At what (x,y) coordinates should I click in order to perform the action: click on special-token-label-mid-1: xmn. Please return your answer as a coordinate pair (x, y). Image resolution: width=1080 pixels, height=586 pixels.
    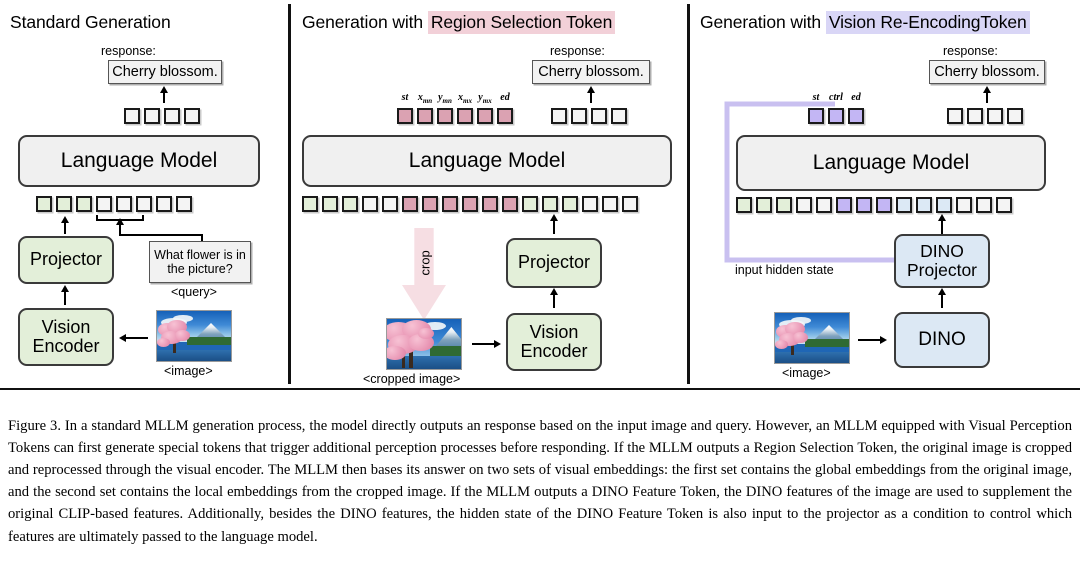
    Looking at the image, I should click on (425, 98).